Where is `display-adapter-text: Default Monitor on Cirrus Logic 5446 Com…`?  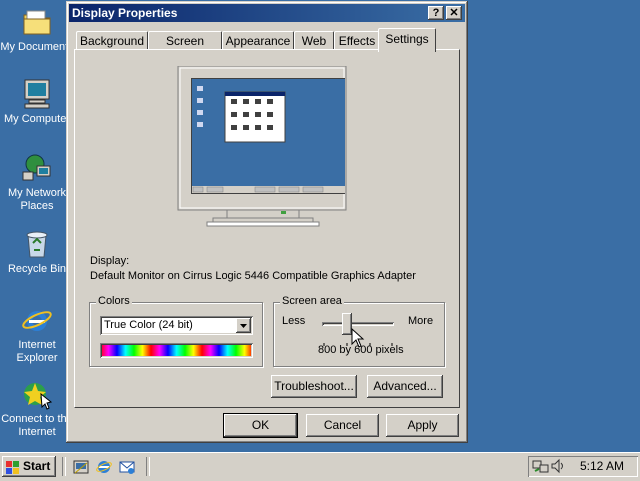
display-adapter-text: Default Monitor on Cirrus Logic 5446 Com… is located at coordinates (253, 276).